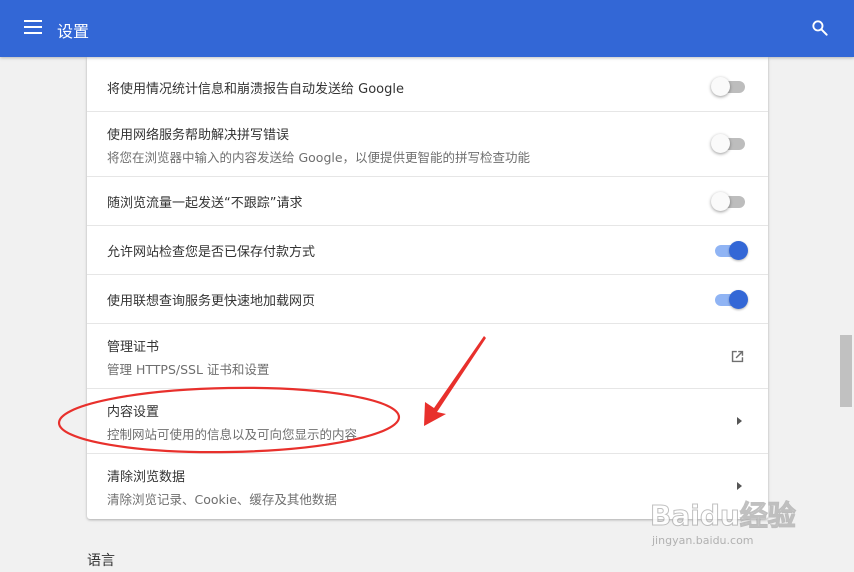  I want to click on settings-row-manage-certificates: 管理证书 管理 HTTPS/SSL 证书和设置, so click(427, 356).